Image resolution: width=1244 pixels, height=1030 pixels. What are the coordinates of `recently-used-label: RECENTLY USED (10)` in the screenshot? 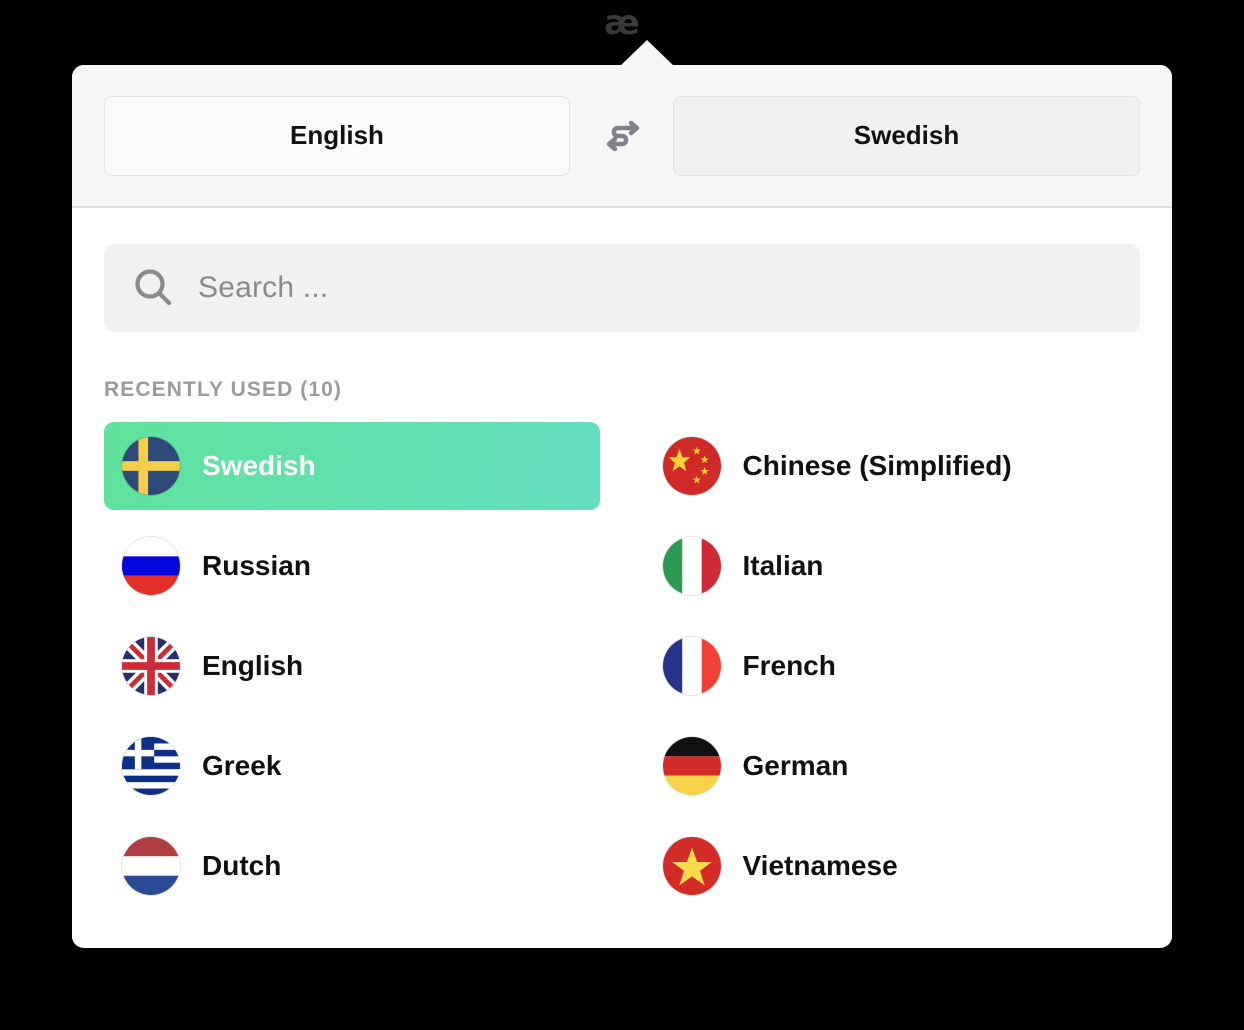 It's located at (223, 389).